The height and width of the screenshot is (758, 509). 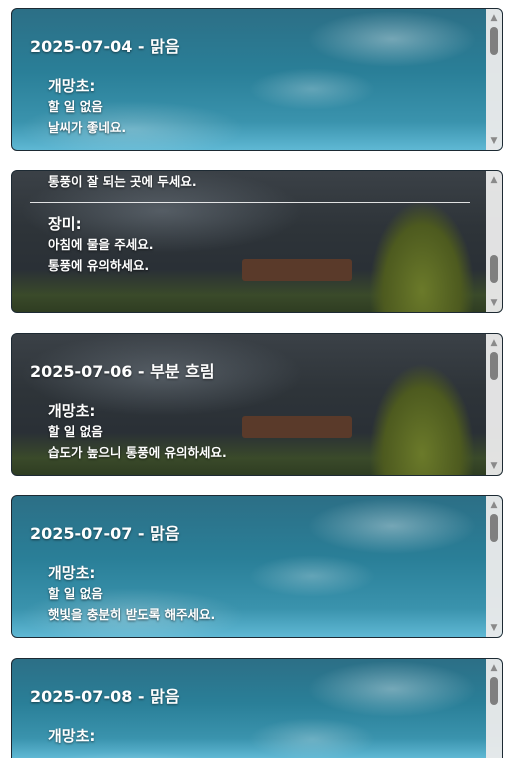 I want to click on card-date-title: 2025-07-04 - 맑음, so click(x=105, y=46).